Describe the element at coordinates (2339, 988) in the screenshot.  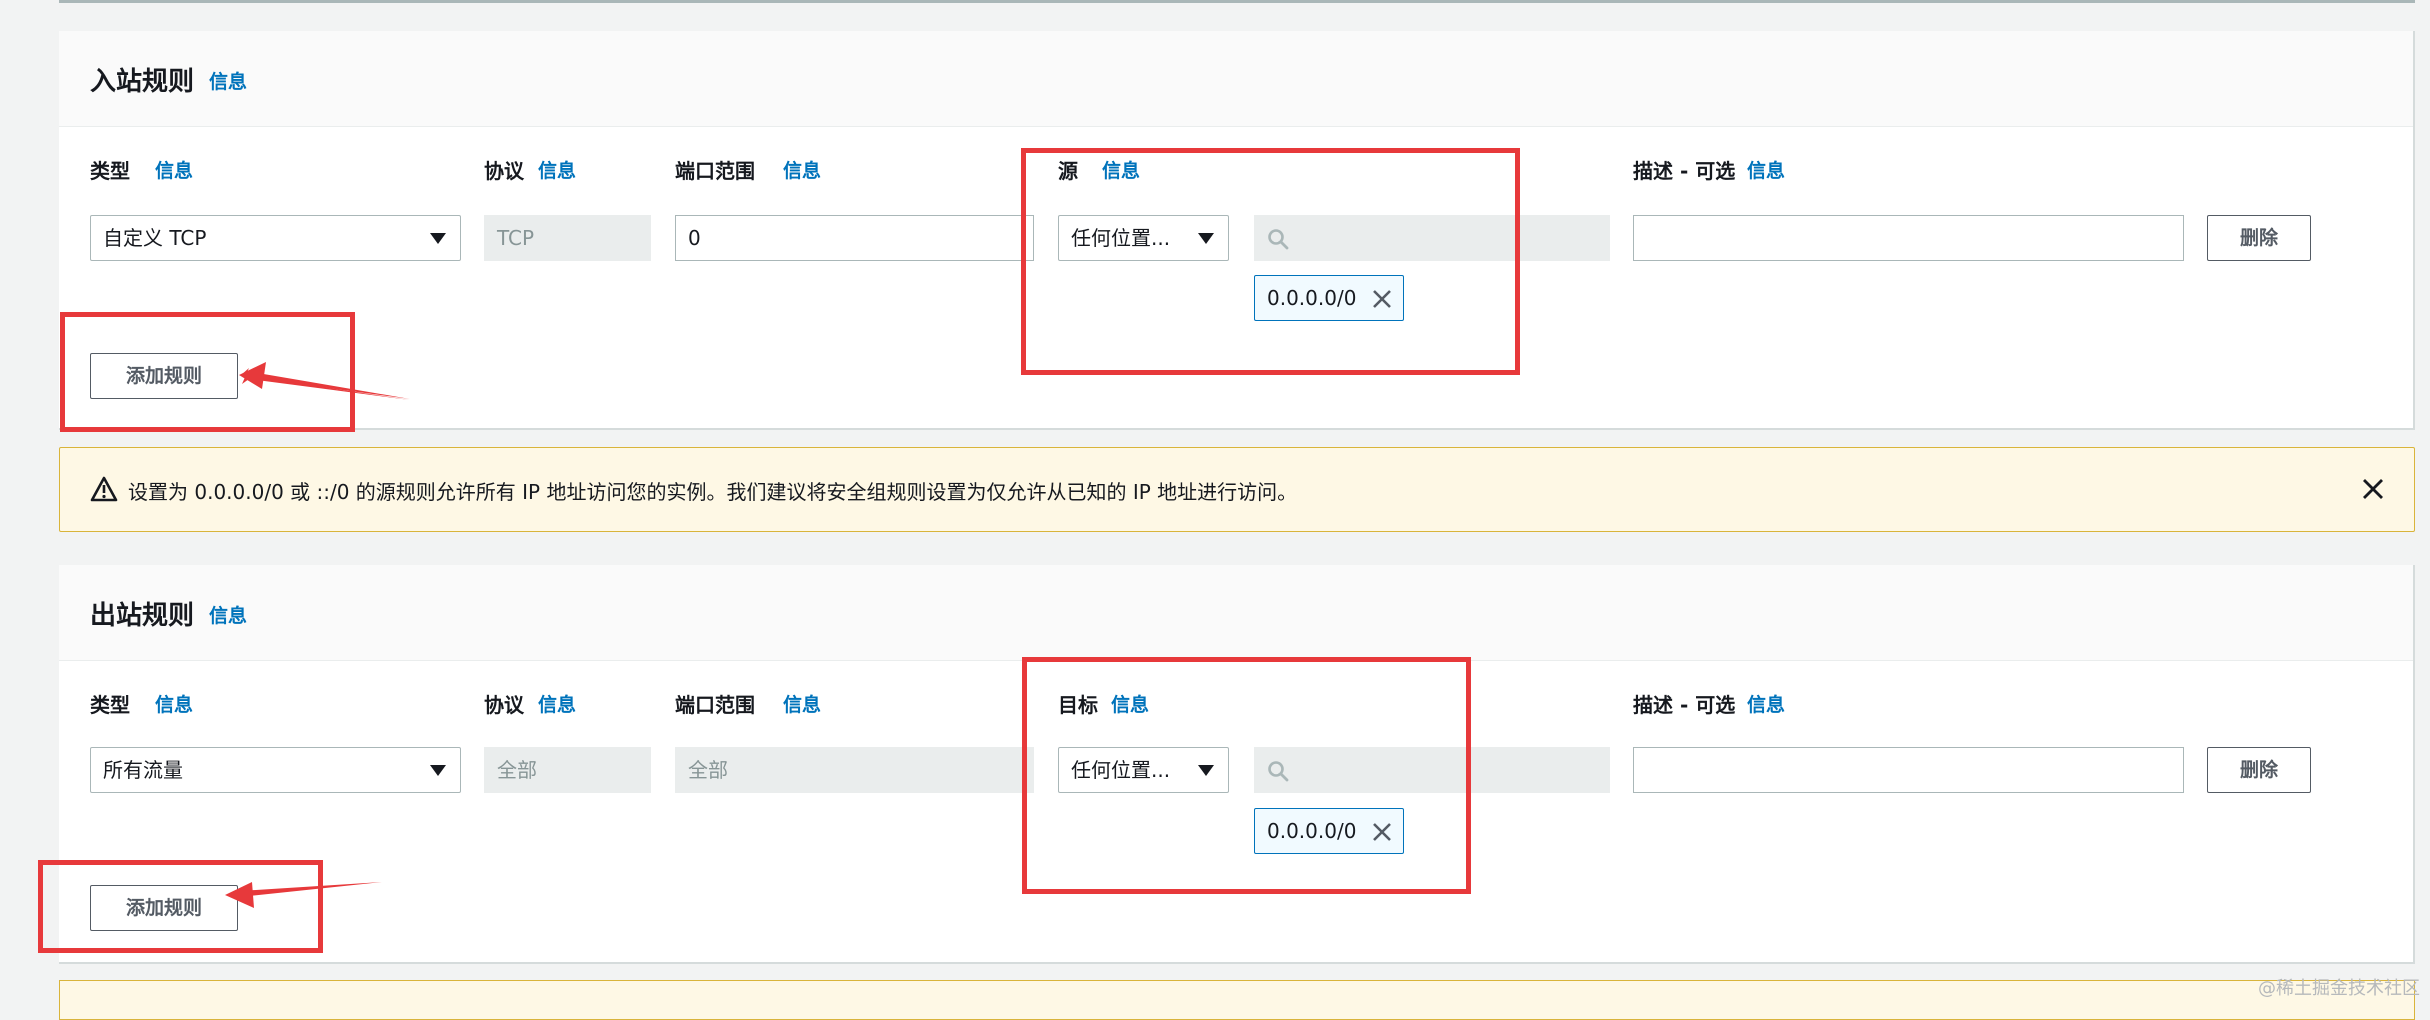
I see `watermark: @稀土掘金技术社区` at that location.